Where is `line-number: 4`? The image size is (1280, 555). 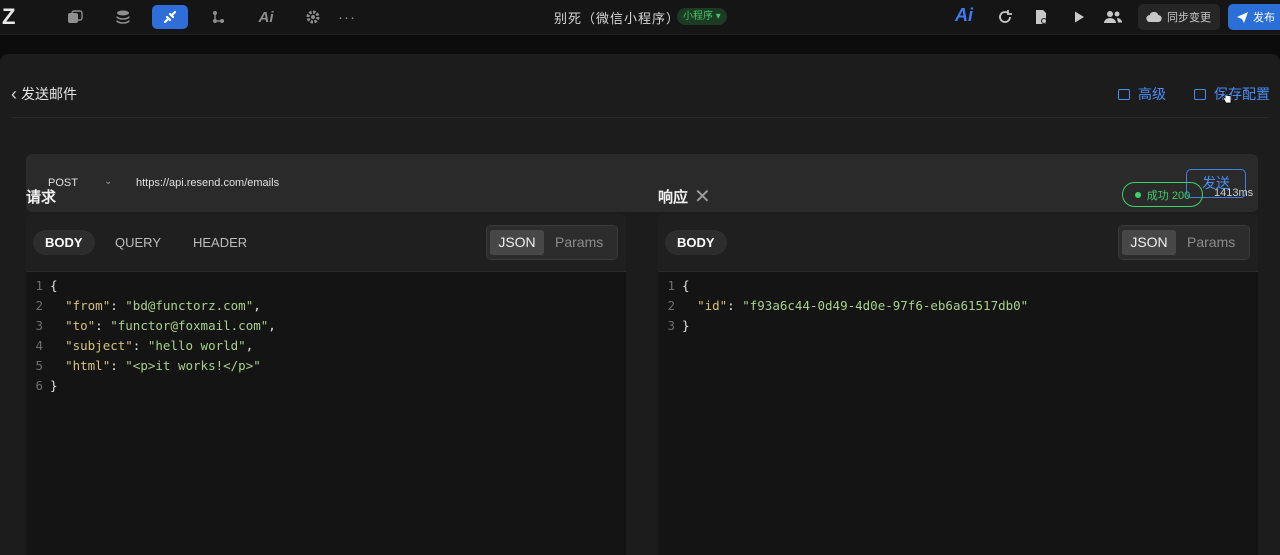 line-number: 4 is located at coordinates (39, 345).